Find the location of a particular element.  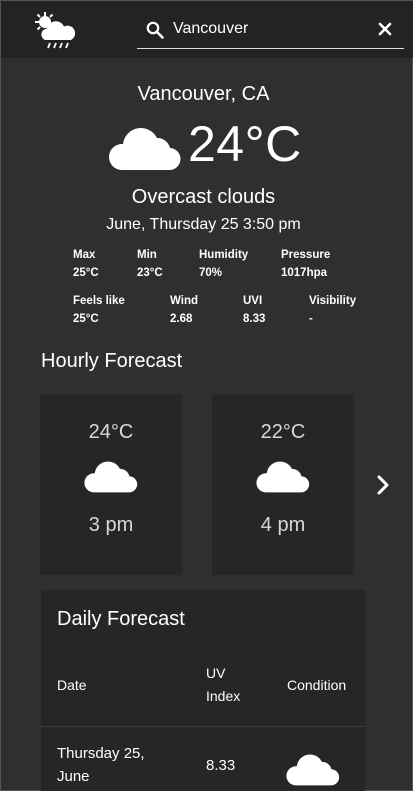

hourly-temperature: 22°C is located at coordinates (283, 432).